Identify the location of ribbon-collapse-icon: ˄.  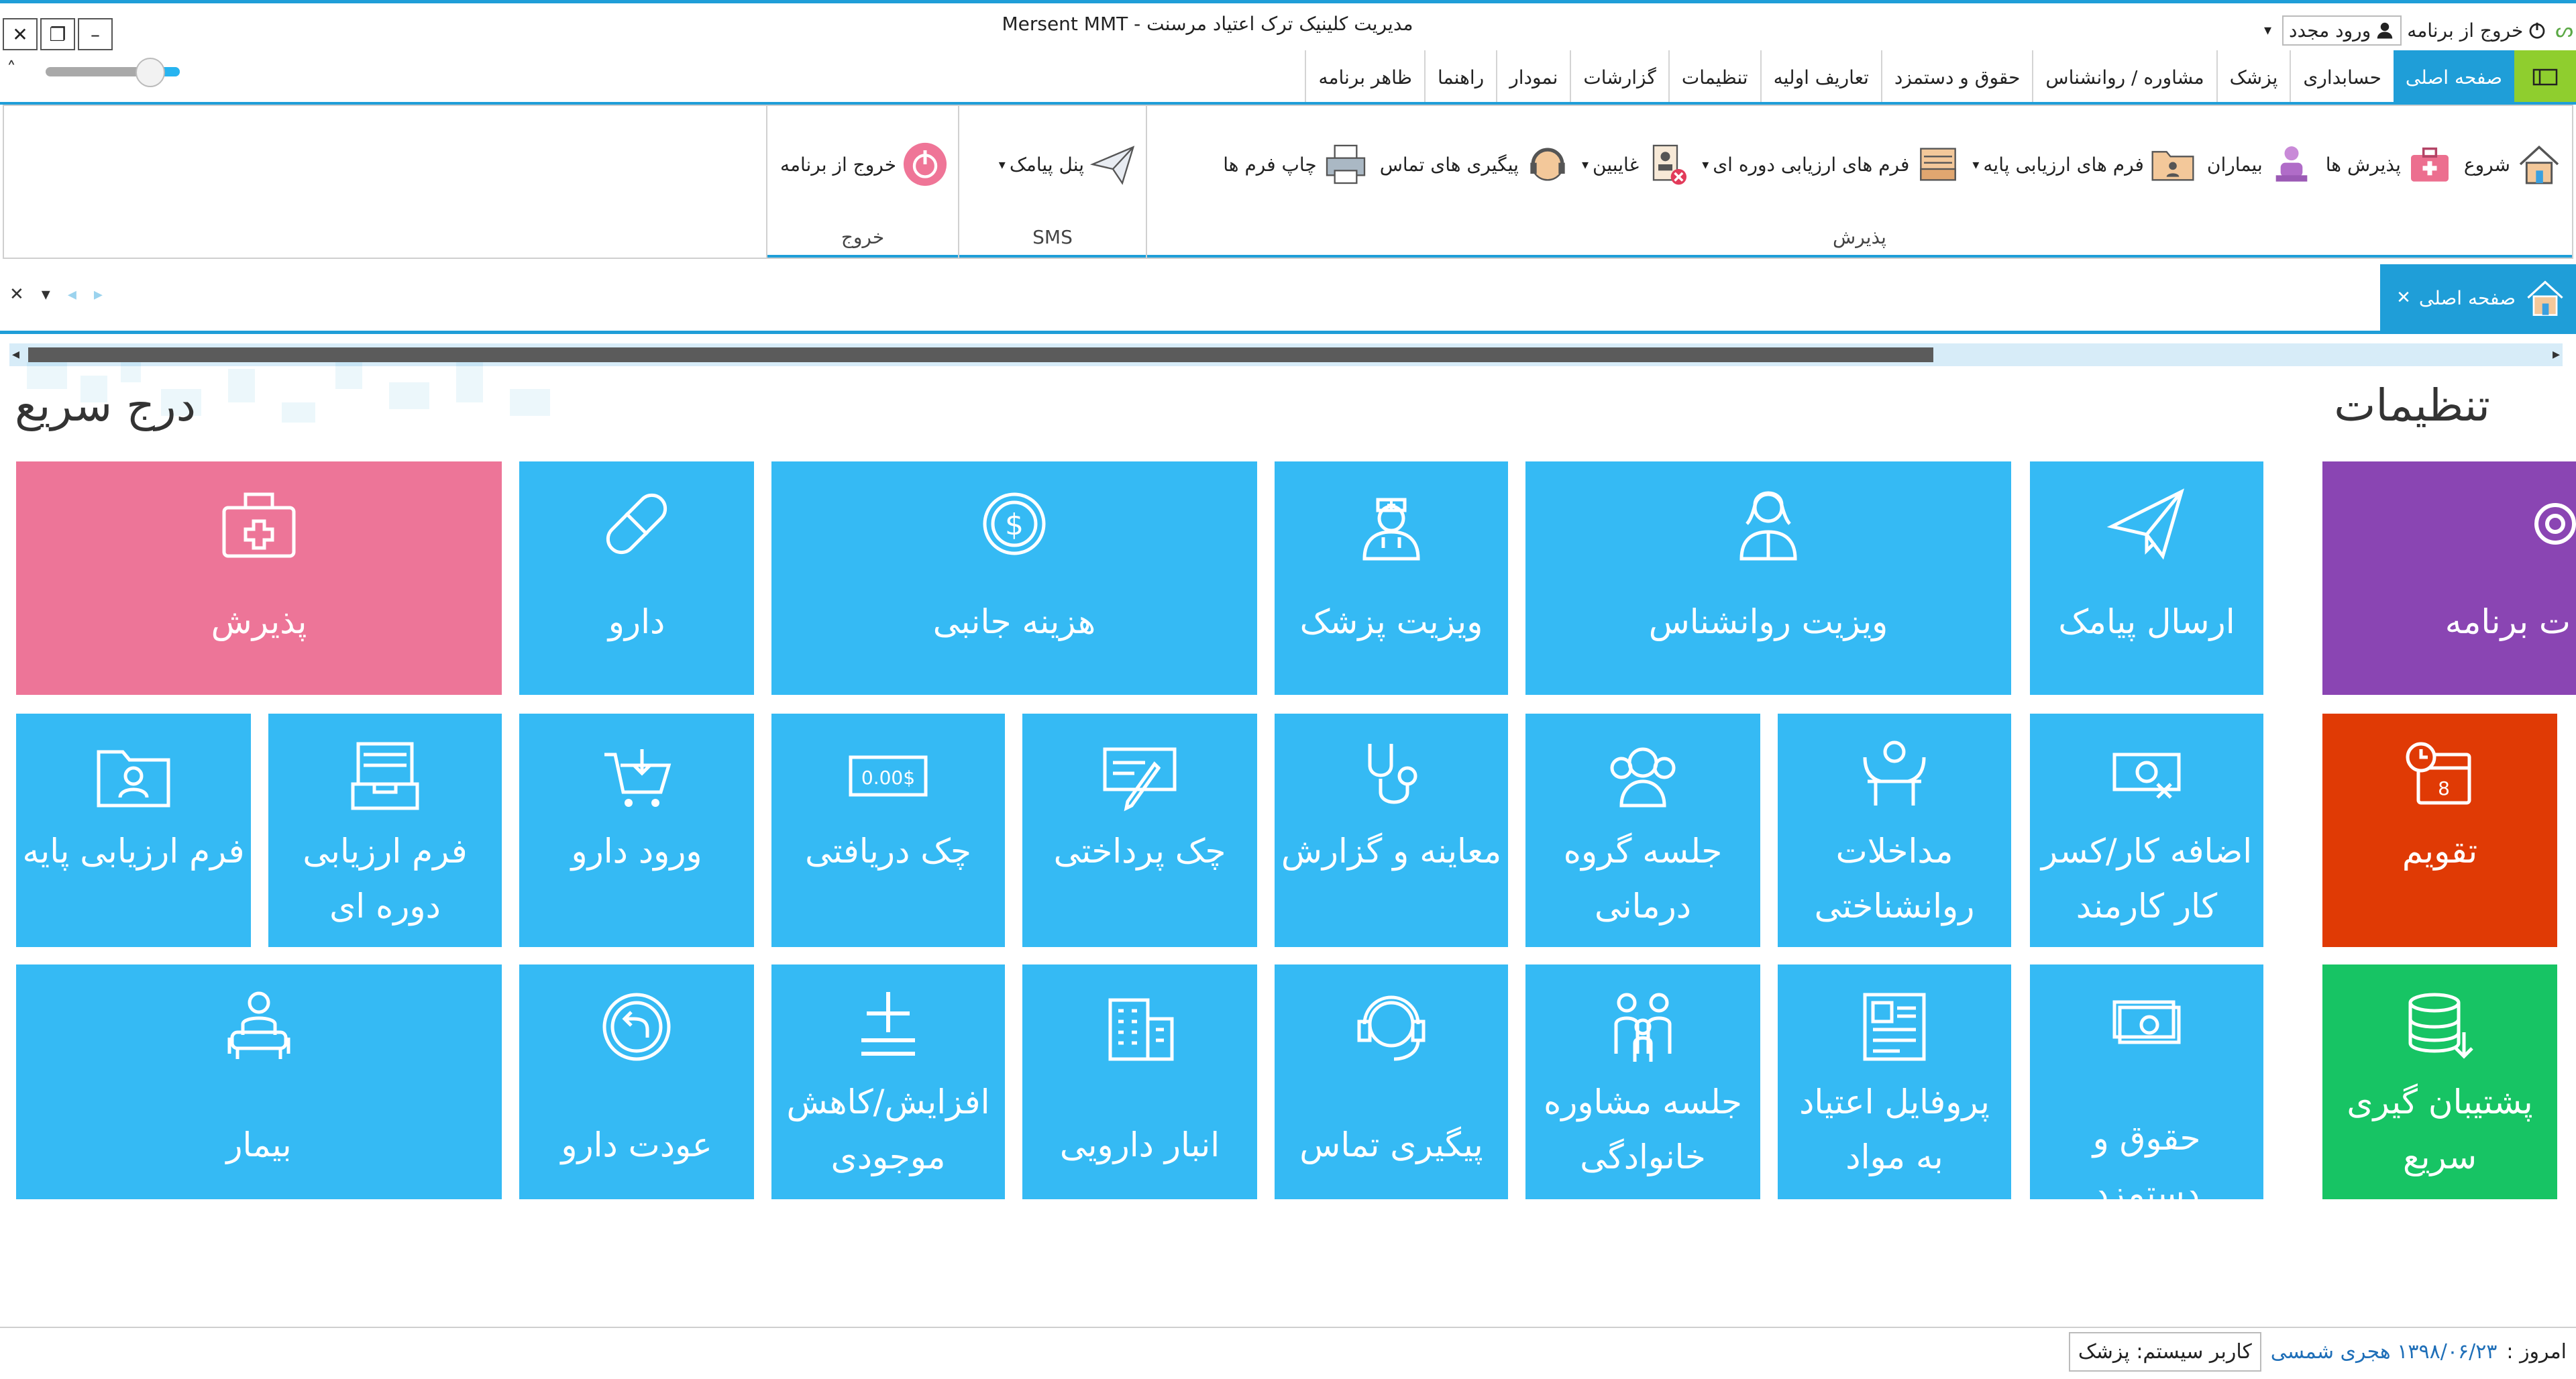
(11, 69).